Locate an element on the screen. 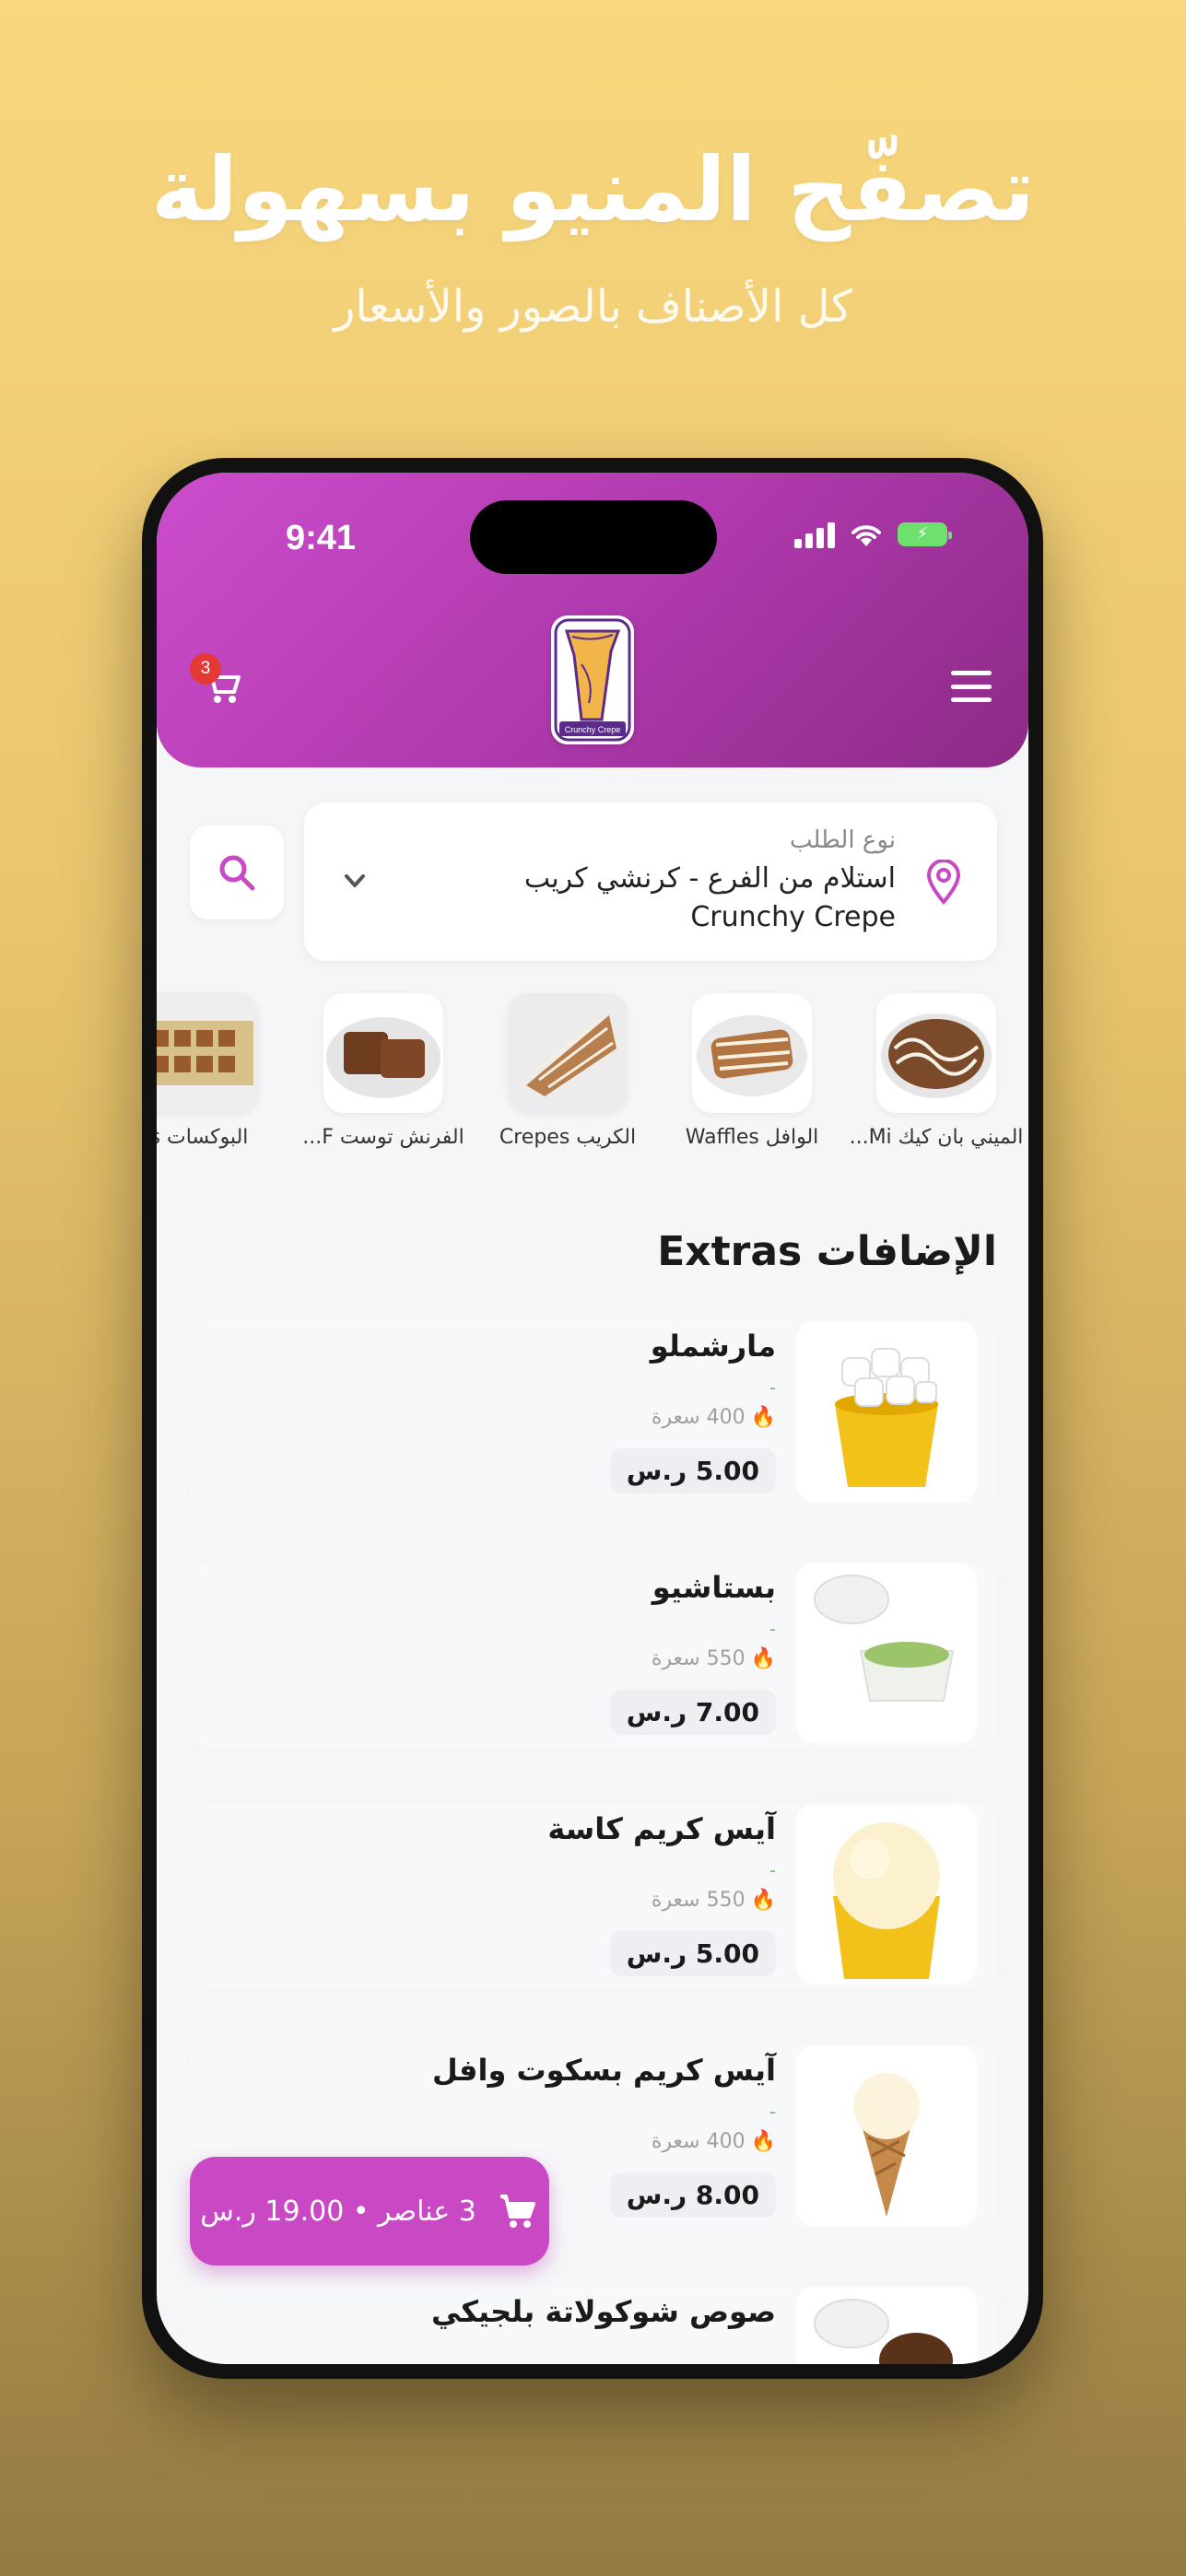 The width and height of the screenshot is (1186, 2576). item-name: بستاشيو is located at coordinates (714, 1587).